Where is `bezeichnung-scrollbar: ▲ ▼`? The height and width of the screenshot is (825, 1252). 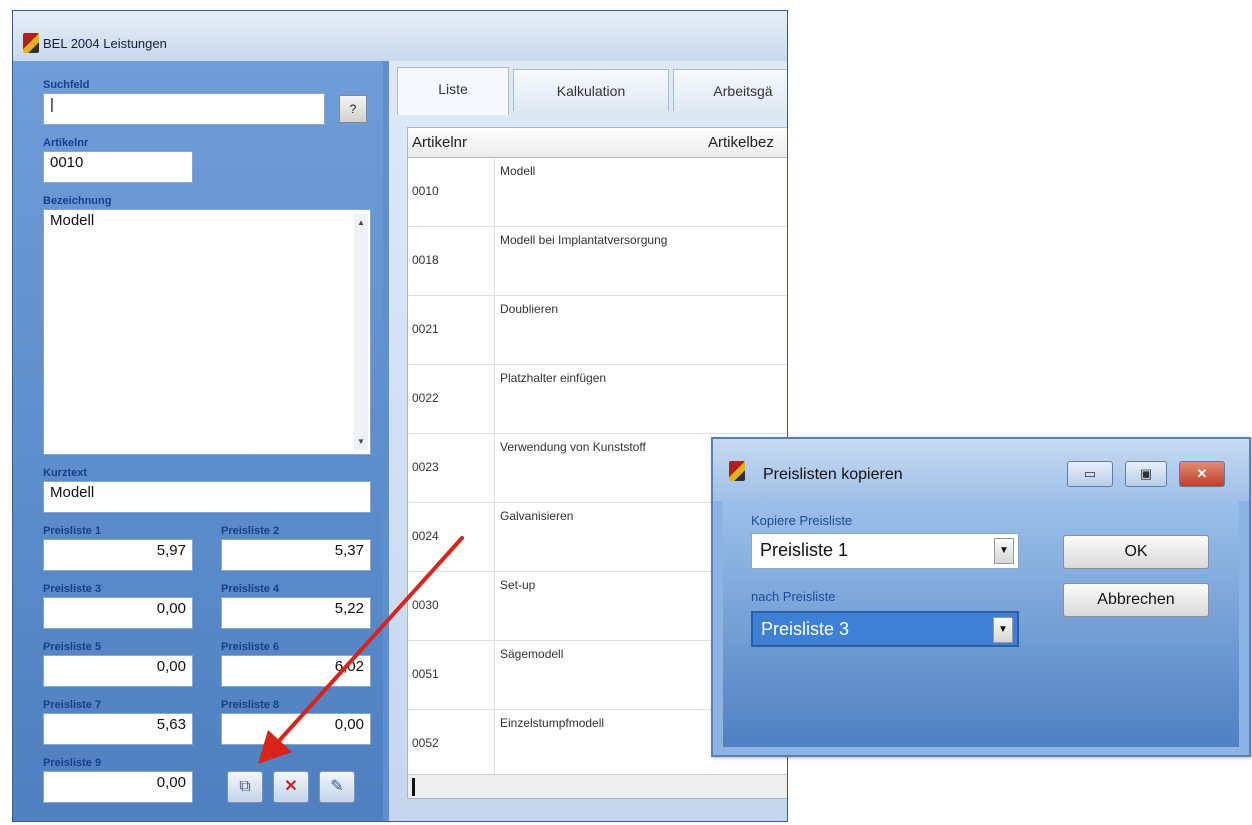 bezeichnung-scrollbar: ▲ ▼ is located at coordinates (361, 332).